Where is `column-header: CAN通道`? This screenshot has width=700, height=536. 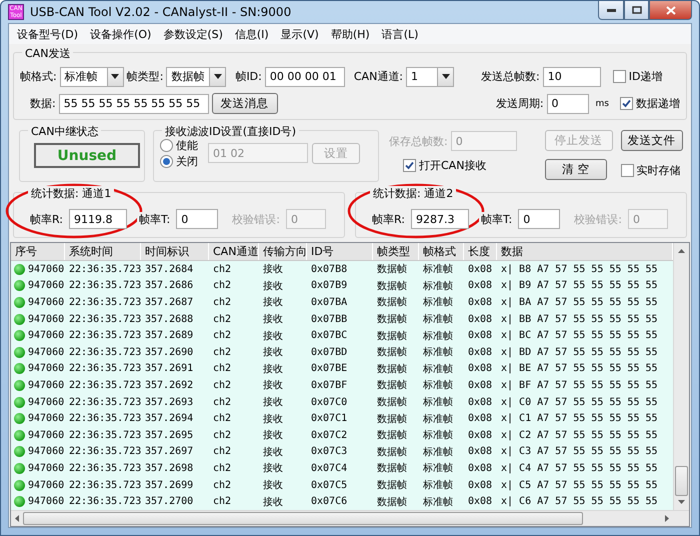
column-header: CAN通道 is located at coordinates (234, 251).